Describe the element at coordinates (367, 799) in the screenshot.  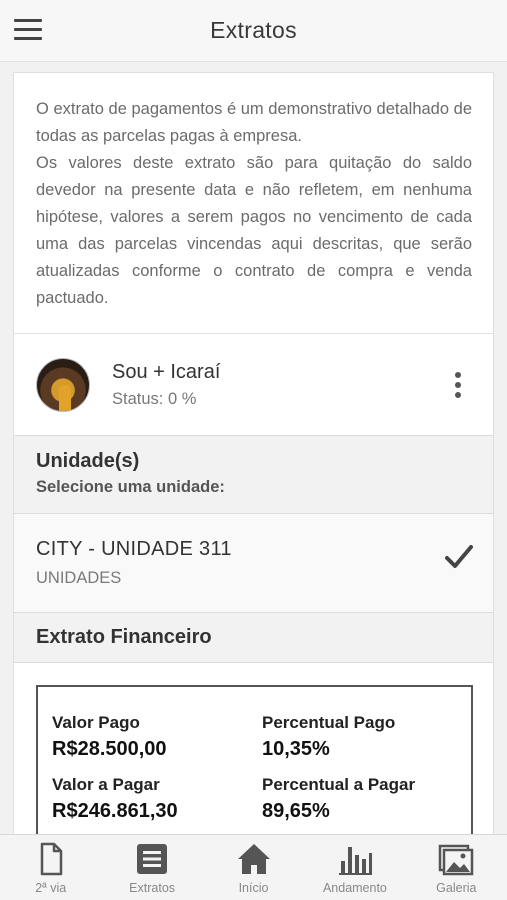
I see `summary-item-to-pay-percent: Percentual a Pagar 89,65%` at that location.